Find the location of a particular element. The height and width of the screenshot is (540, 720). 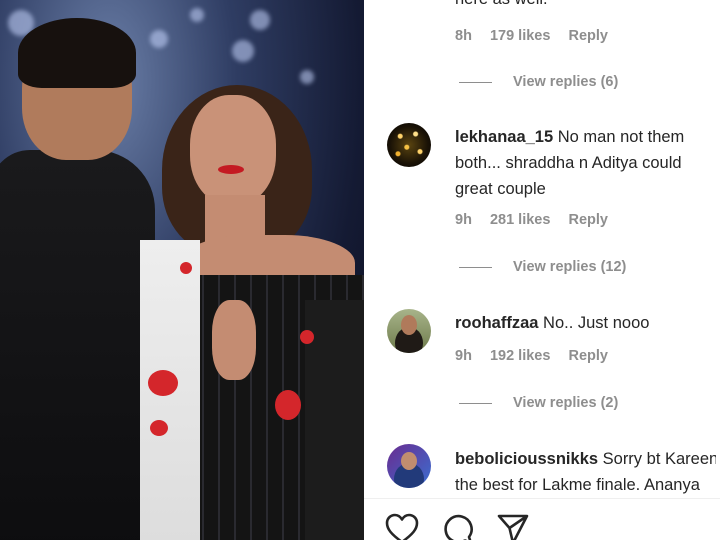

comment-line: the best for Lakme finale. Ananya is located at coordinates (577, 485).